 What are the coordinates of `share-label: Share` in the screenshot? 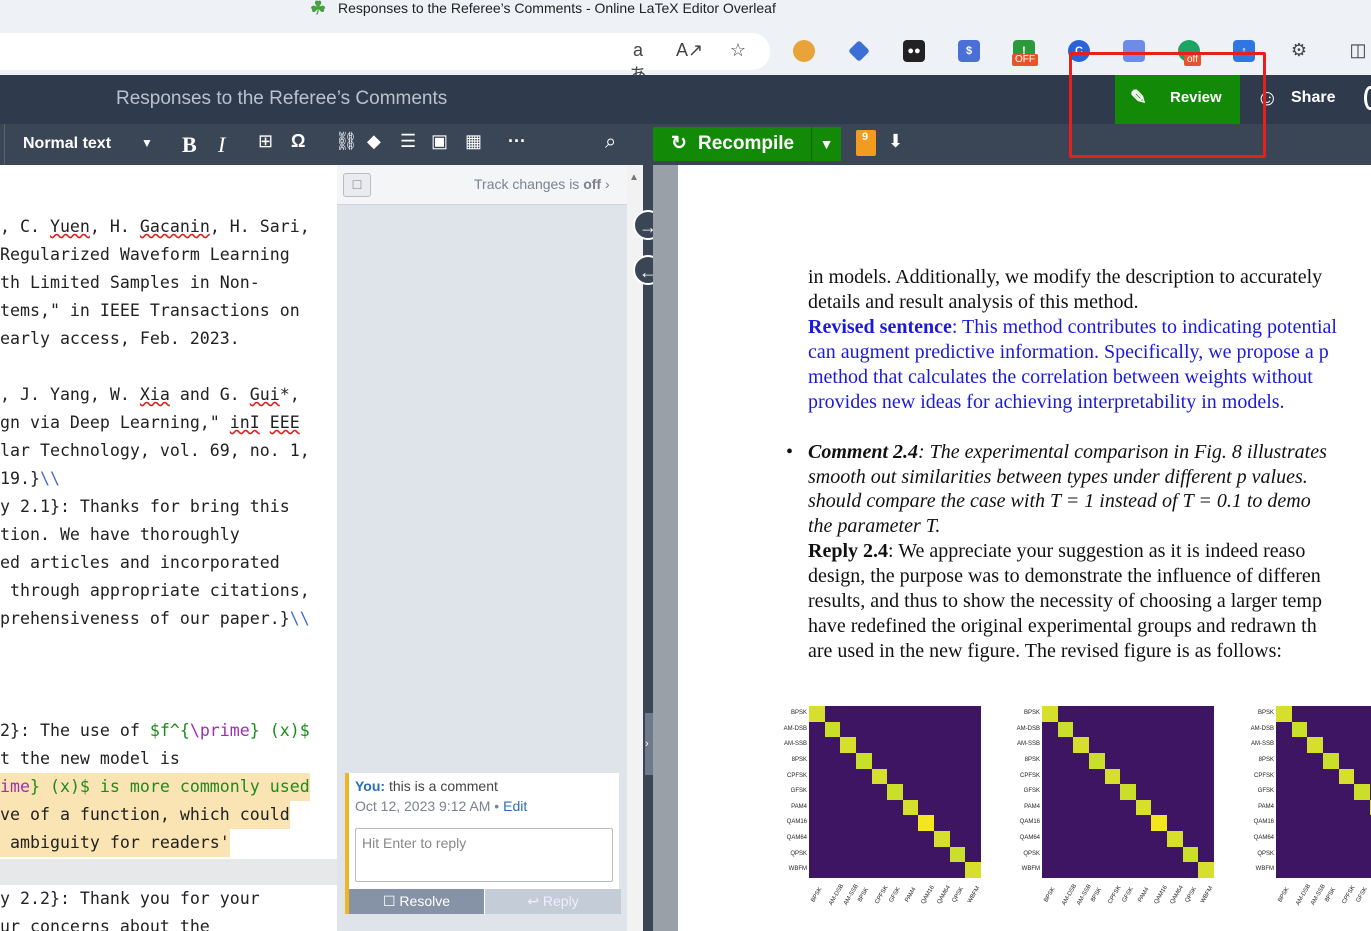 It's located at (1313, 97).